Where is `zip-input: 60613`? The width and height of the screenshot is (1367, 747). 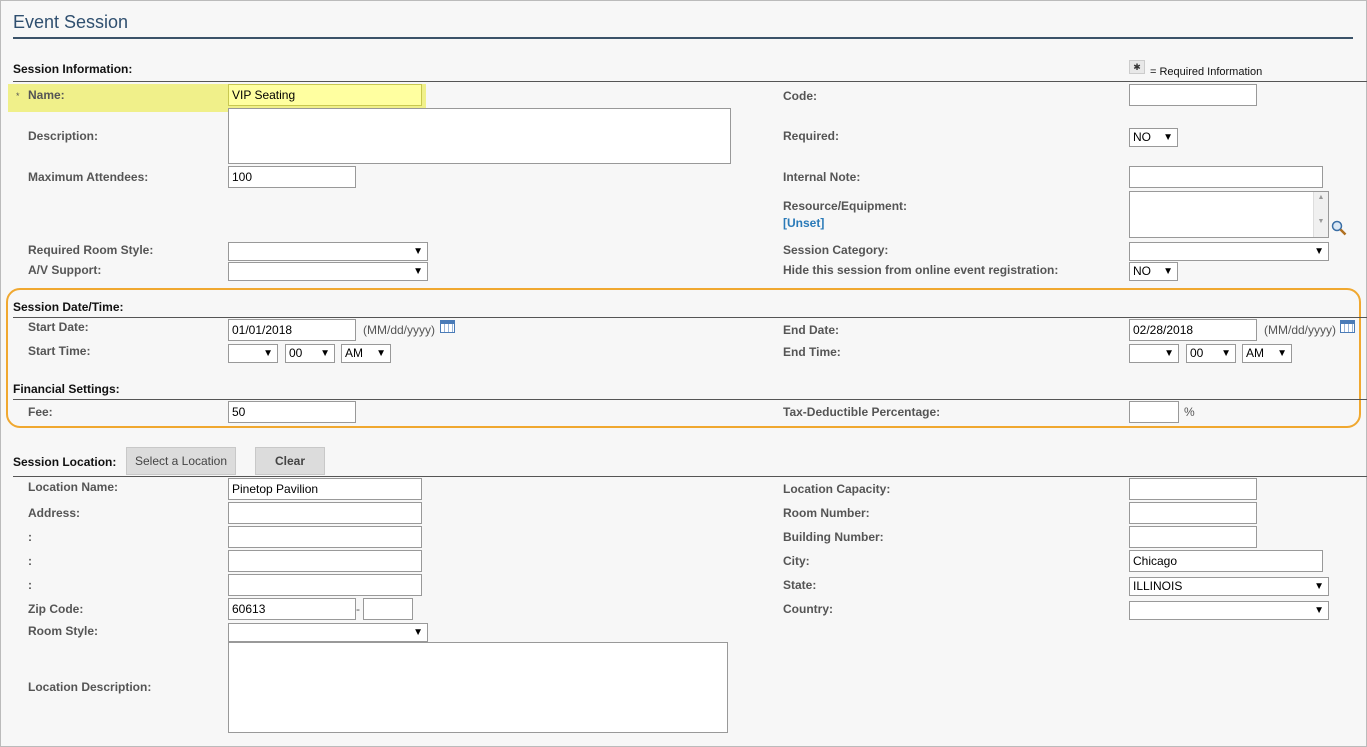
zip-input: 60613 is located at coordinates (292, 609).